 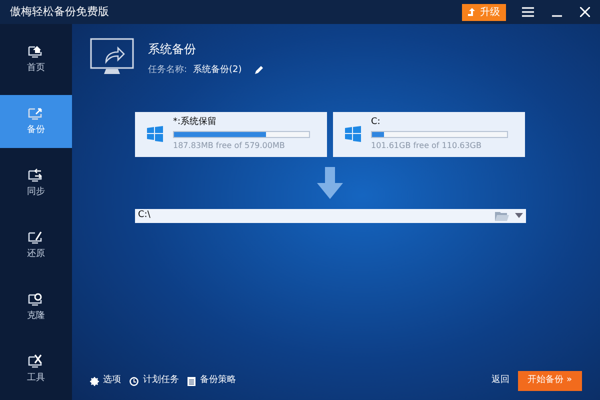 What do you see at coordinates (519, 215) in the screenshot?
I see `dropdown-caret-icon` at bounding box center [519, 215].